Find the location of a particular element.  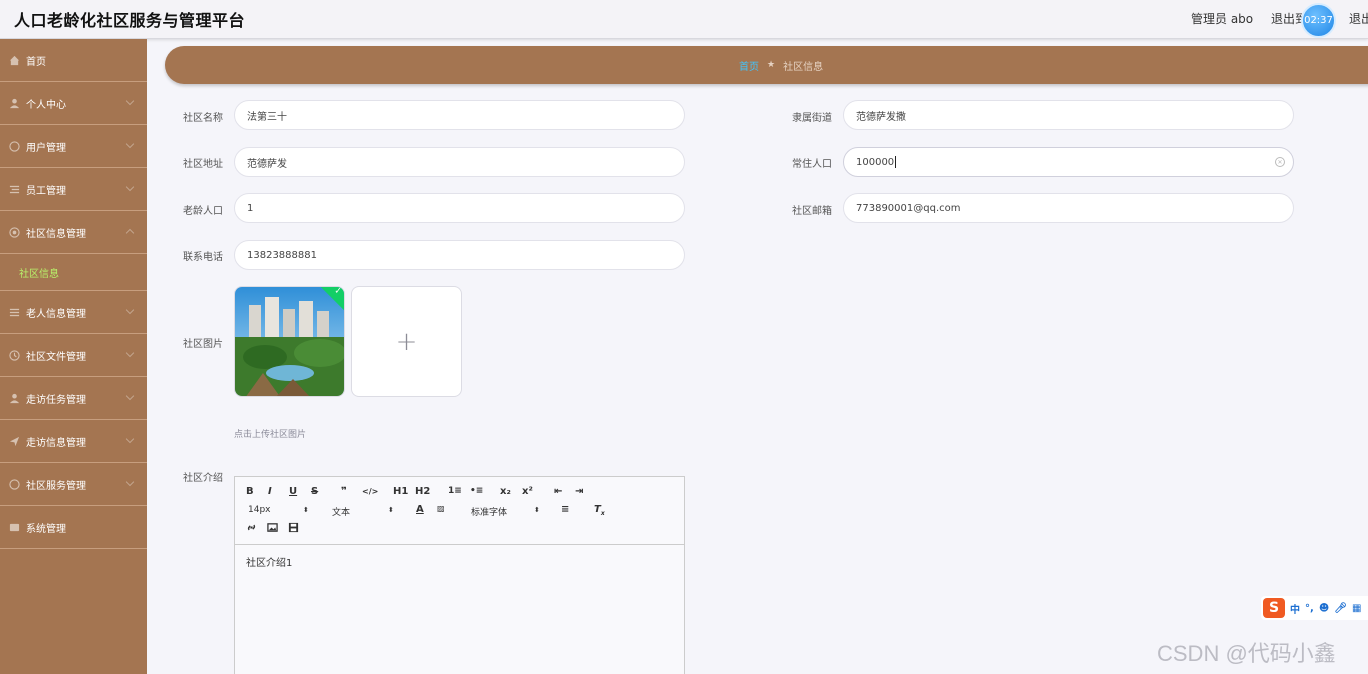

address-input: 范德萨发 is located at coordinates (459, 162).